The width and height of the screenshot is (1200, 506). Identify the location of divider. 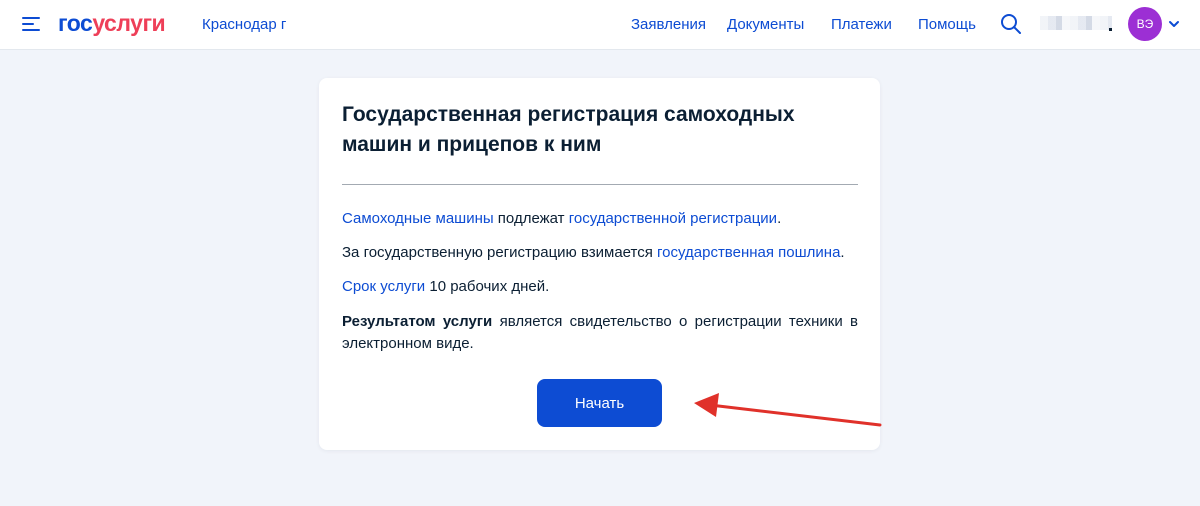
(600, 184).